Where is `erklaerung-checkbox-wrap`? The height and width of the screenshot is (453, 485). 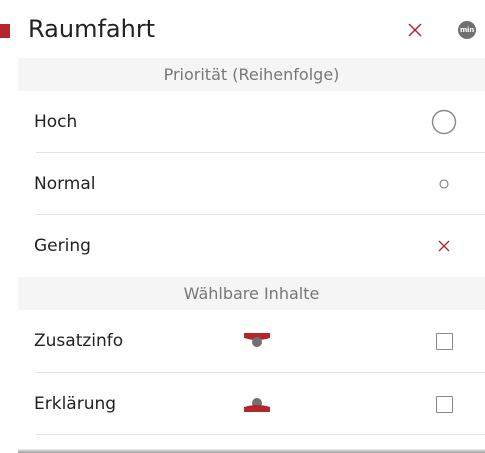 erklaerung-checkbox-wrap is located at coordinates (444, 404).